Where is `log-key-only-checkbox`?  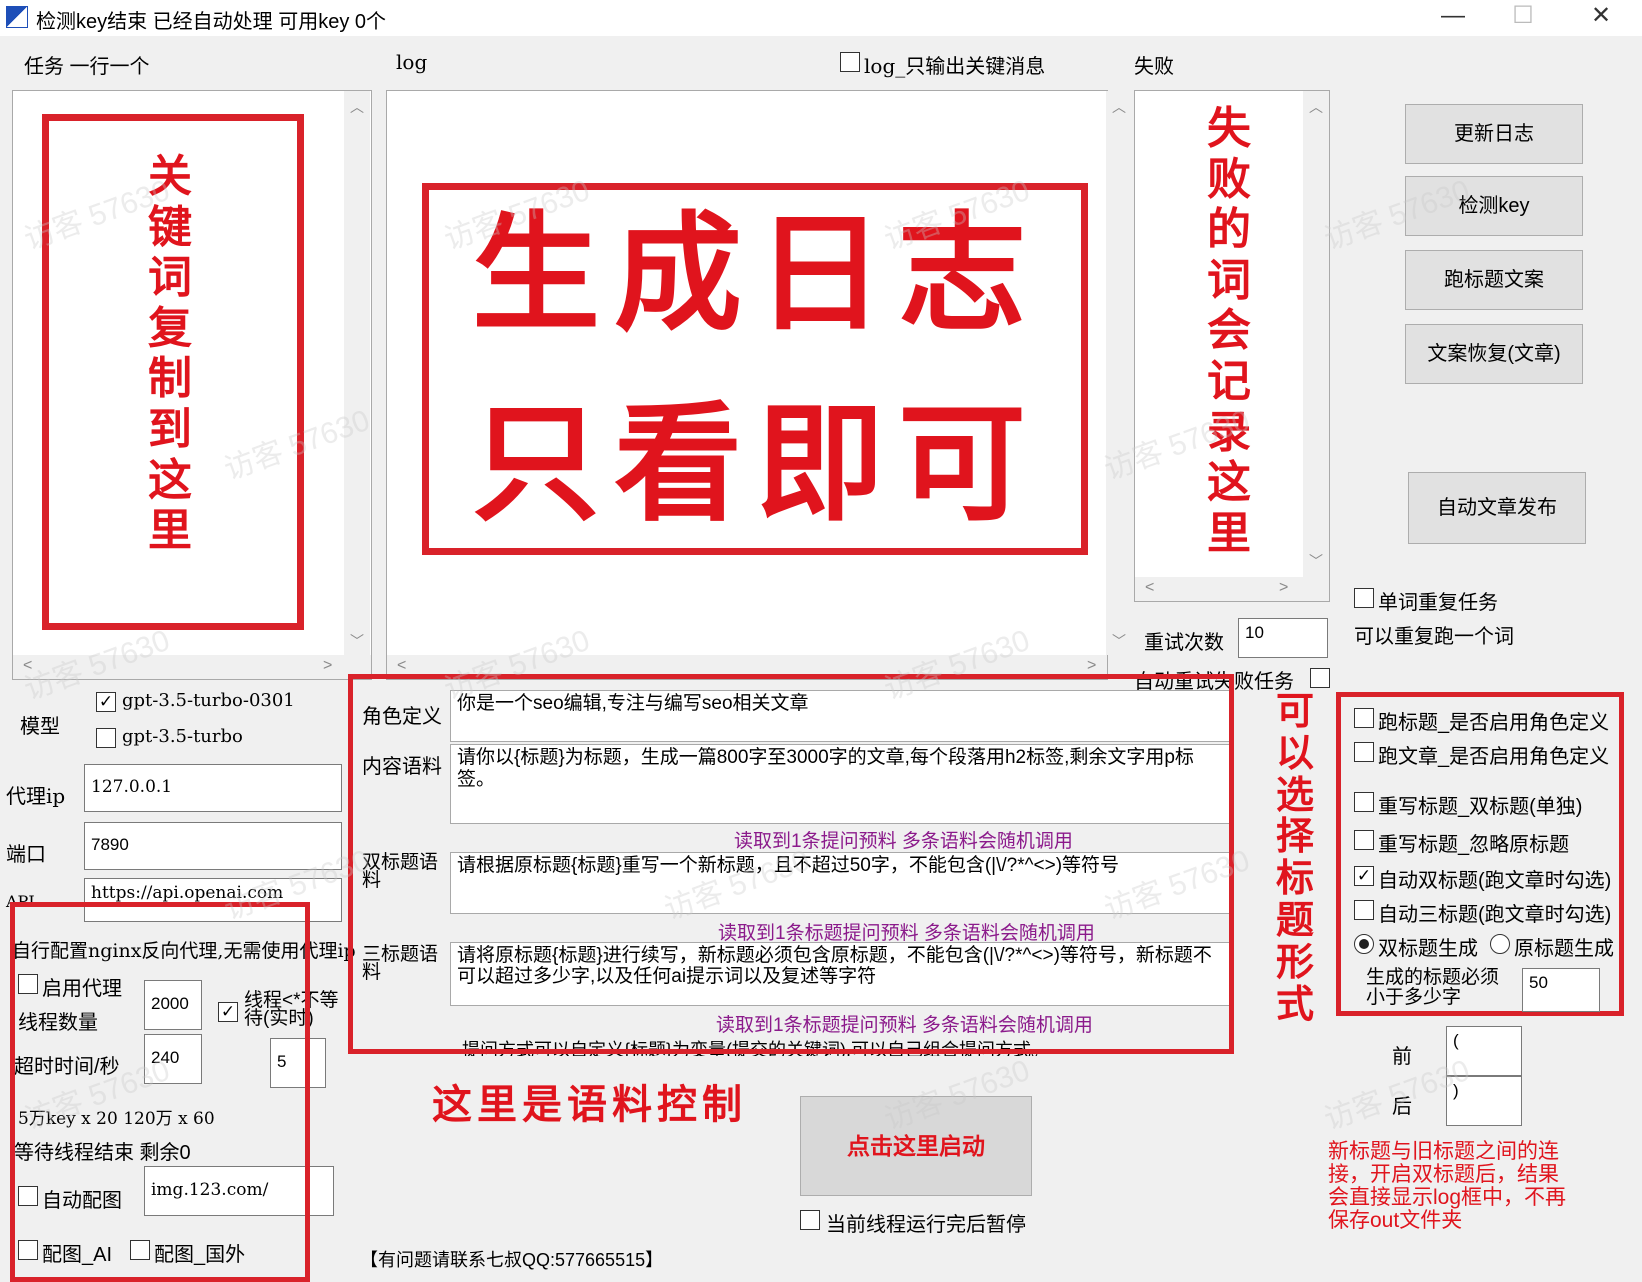
log-key-only-checkbox is located at coordinates (850, 62).